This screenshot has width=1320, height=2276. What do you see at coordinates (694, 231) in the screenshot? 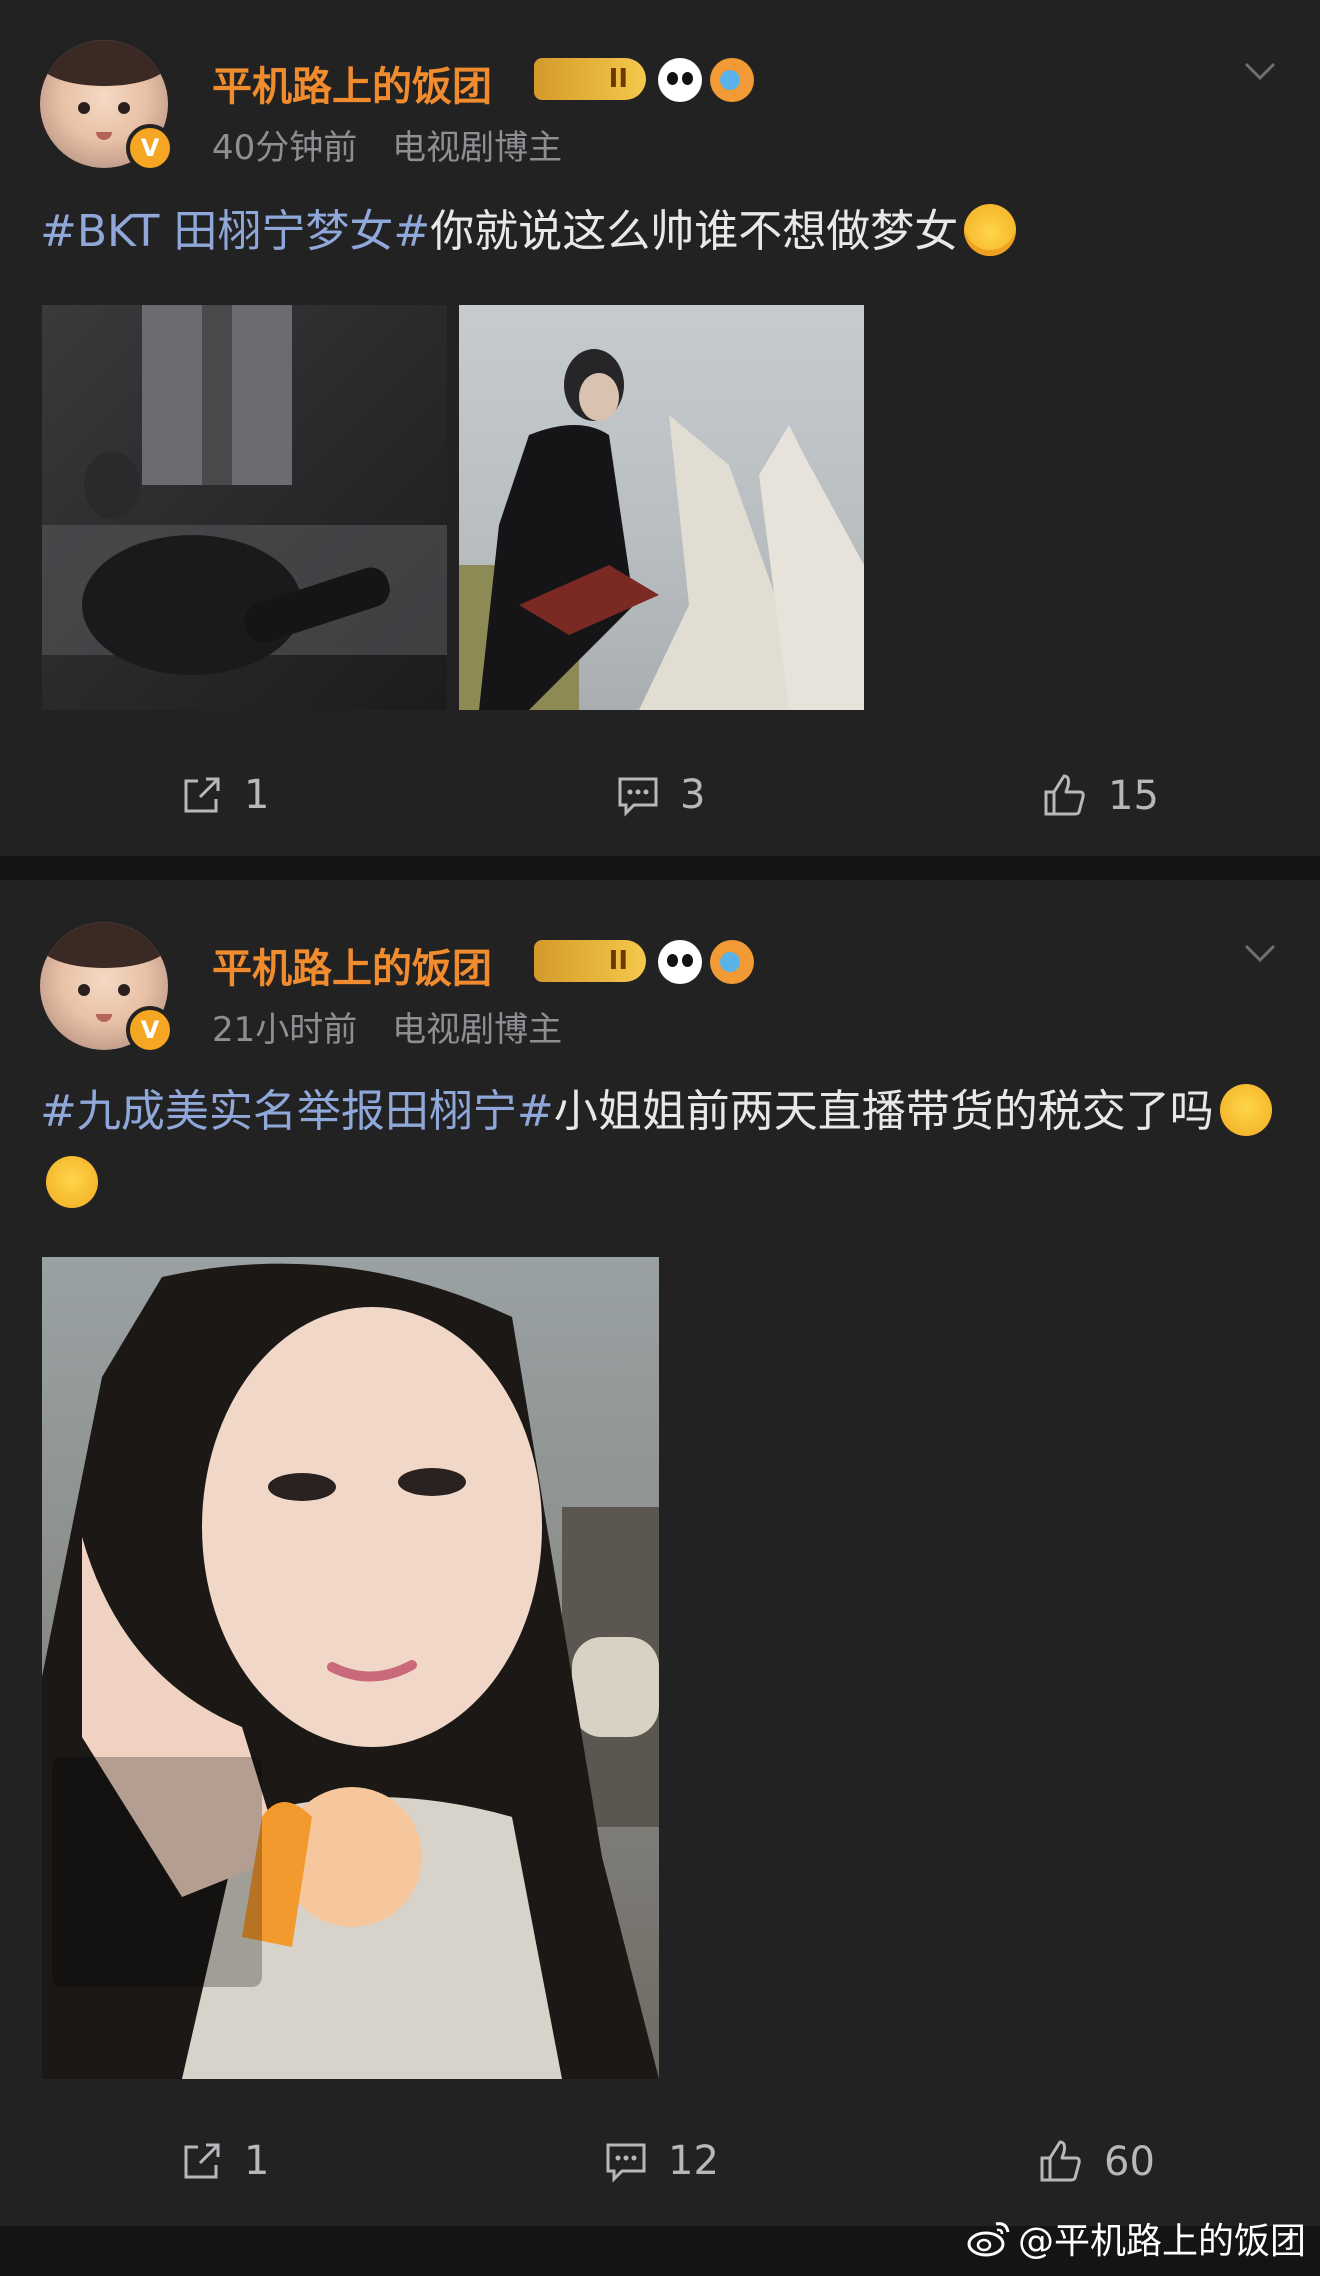
I see `post-body: 你就说这么帅谁不想做梦女` at bounding box center [694, 231].